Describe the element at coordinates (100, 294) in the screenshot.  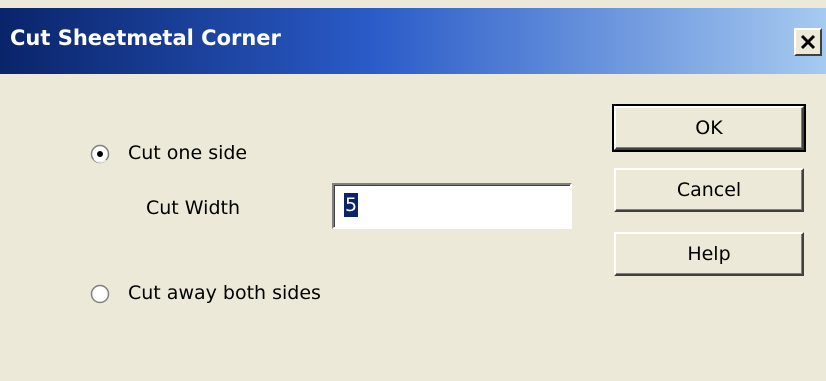
I see `radio-cut-both-sides` at that location.